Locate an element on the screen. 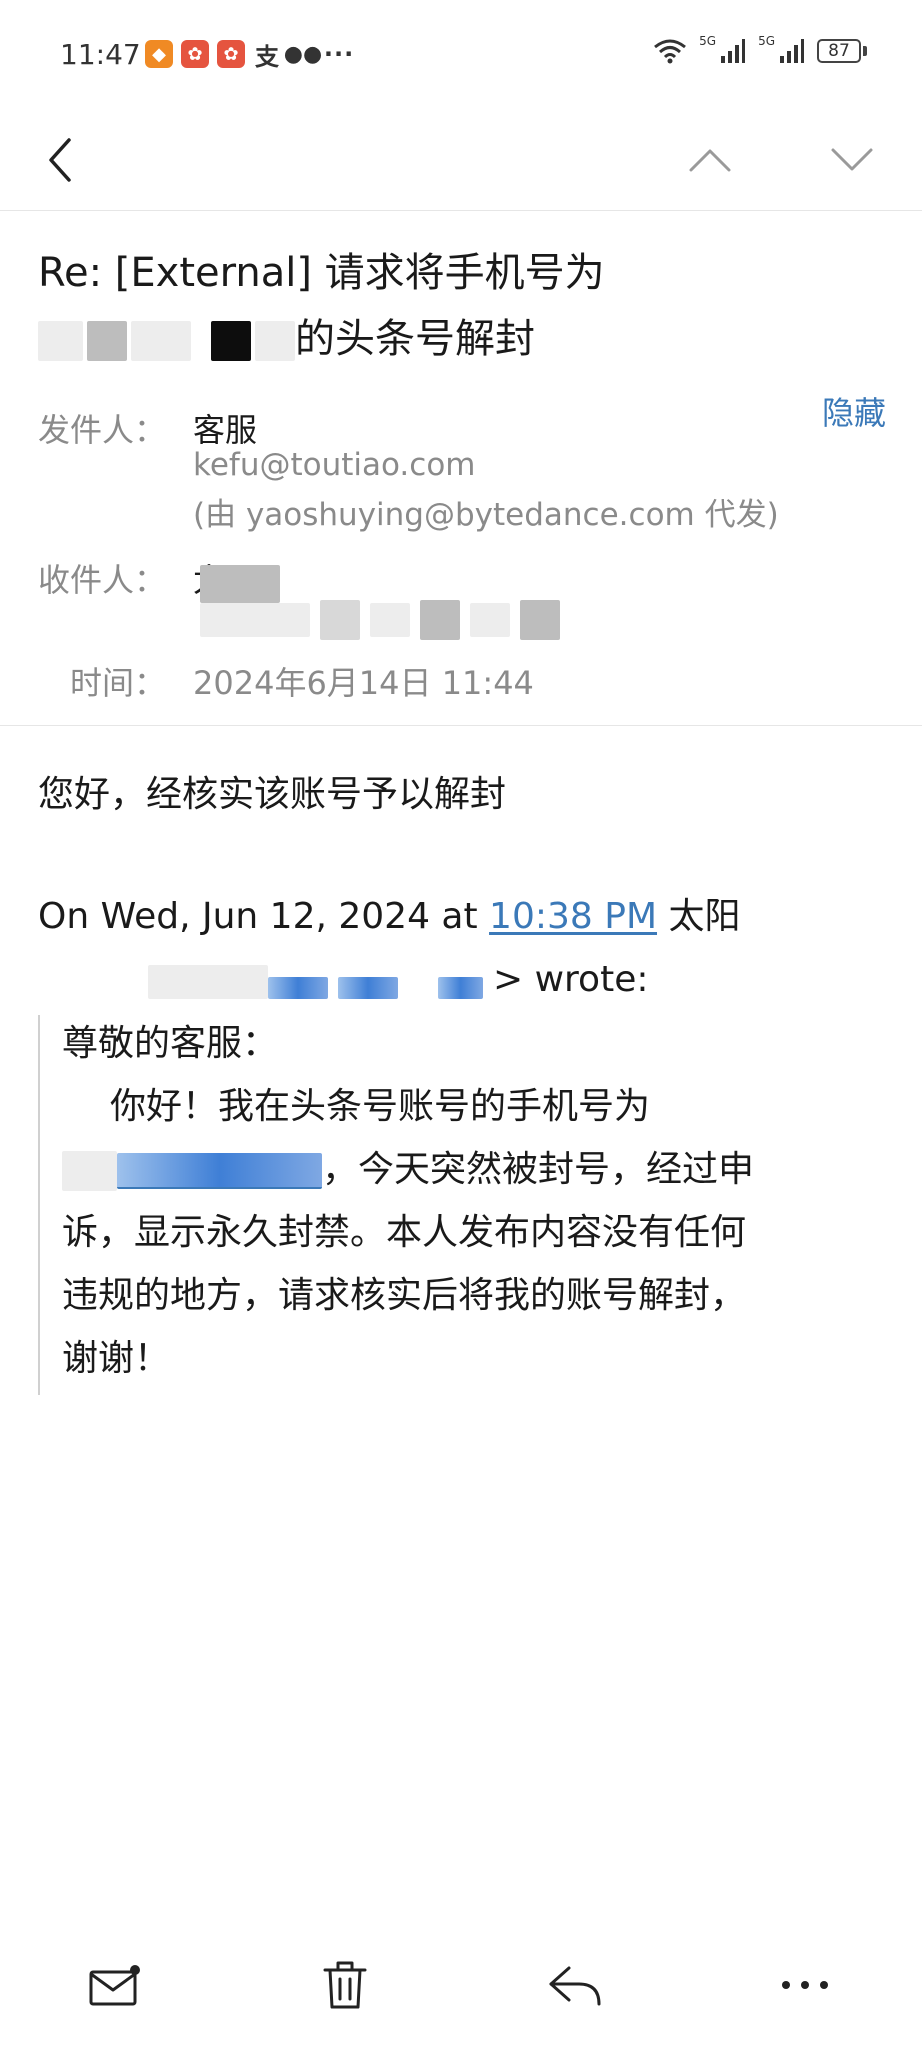 The image size is (922, 2048). chevron-left-icon is located at coordinates (60, 160).